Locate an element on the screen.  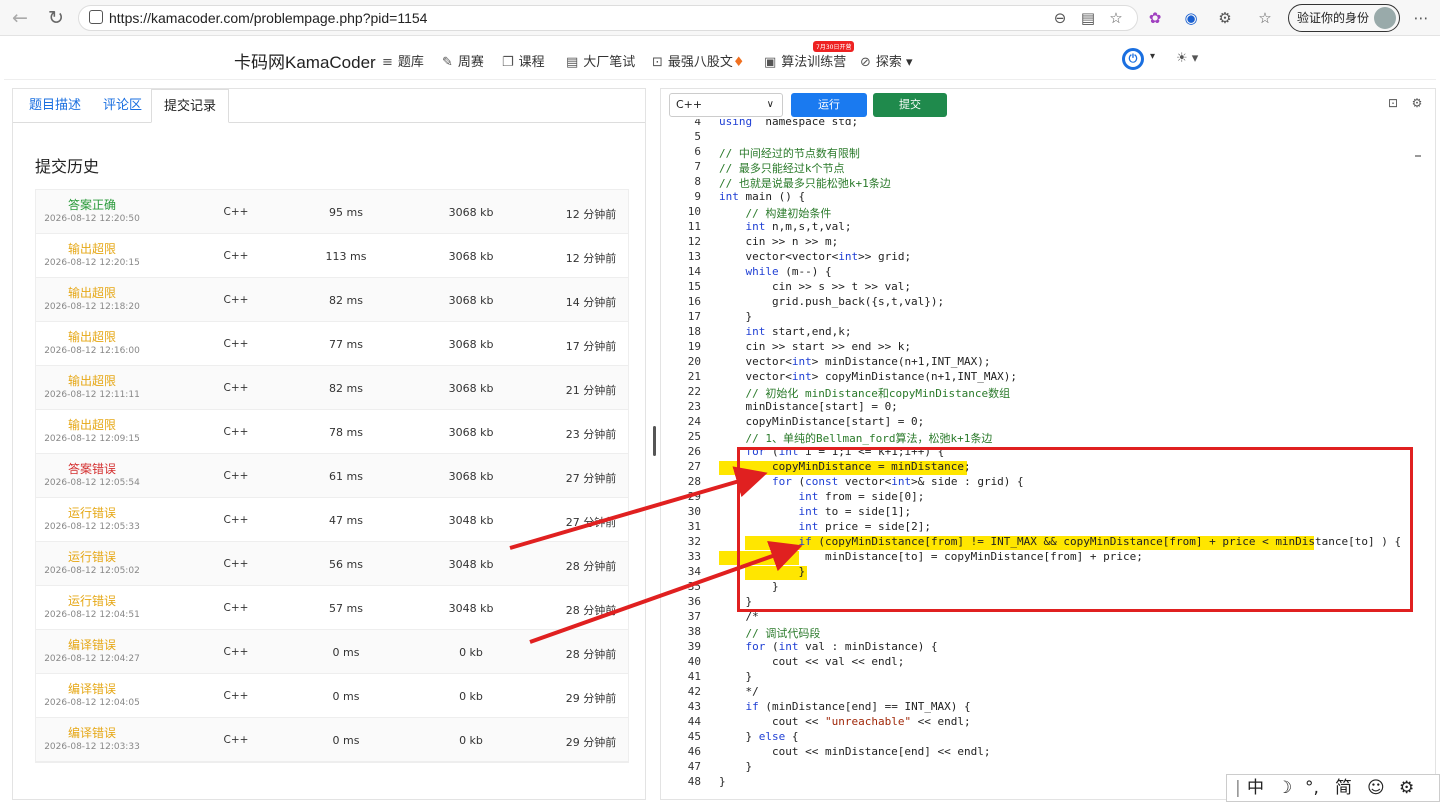
ime-settings-icon: ⚙ is located at coordinates (1406, 788).